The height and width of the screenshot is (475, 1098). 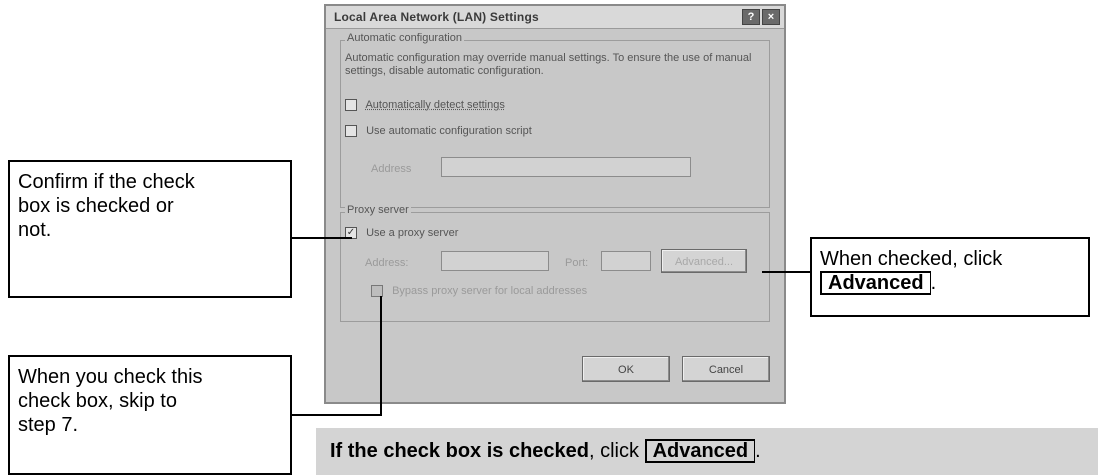 I want to click on callout-text-line: check box, skip to, so click(x=97, y=401).